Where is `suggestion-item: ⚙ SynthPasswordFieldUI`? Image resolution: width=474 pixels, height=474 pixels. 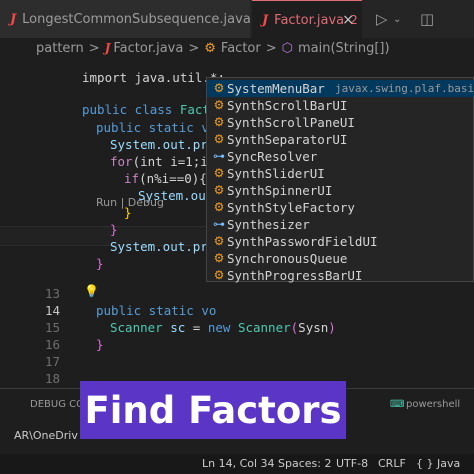
suggestion-item: ⚙ SynthPasswordFieldUI is located at coordinates (340, 241).